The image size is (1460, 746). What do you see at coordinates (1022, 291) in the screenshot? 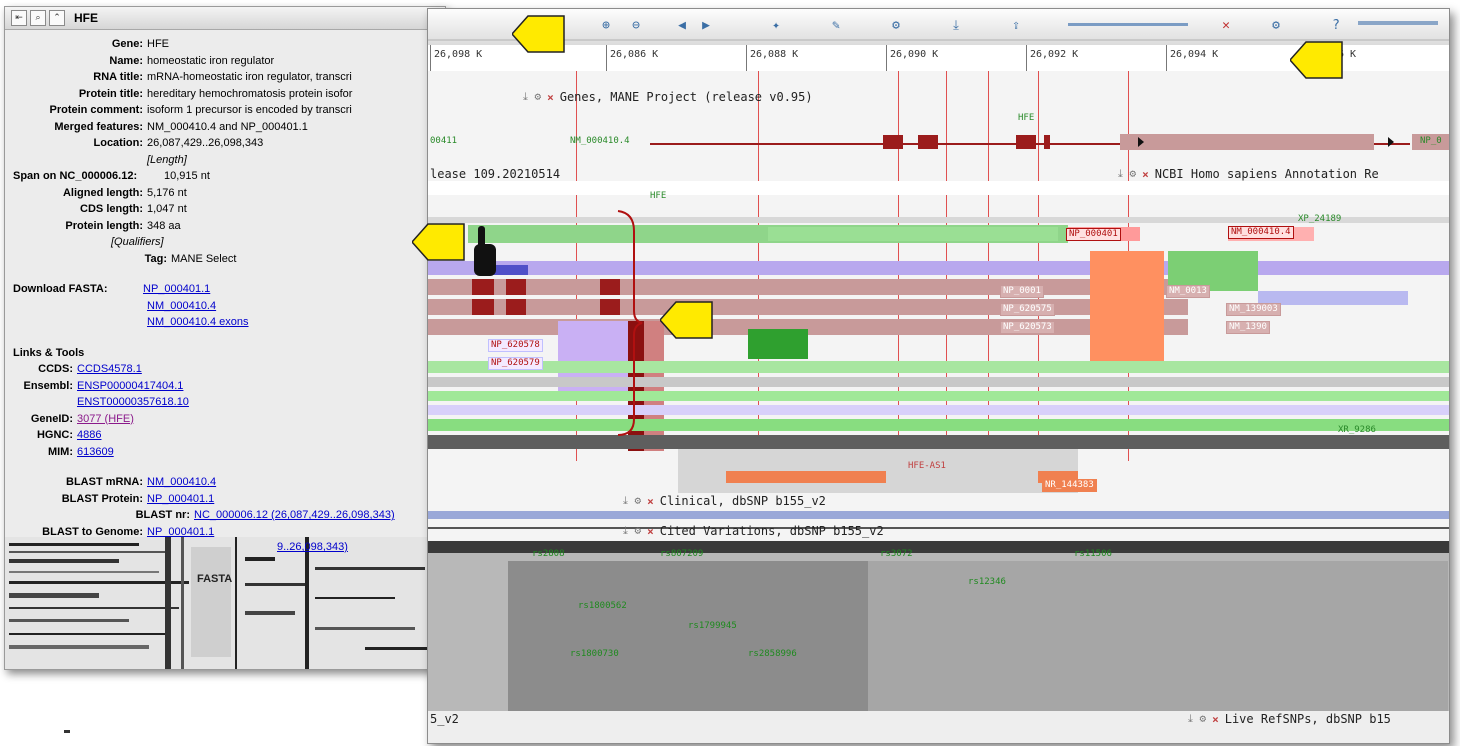
I see `np-label: NP_0001` at bounding box center [1022, 291].